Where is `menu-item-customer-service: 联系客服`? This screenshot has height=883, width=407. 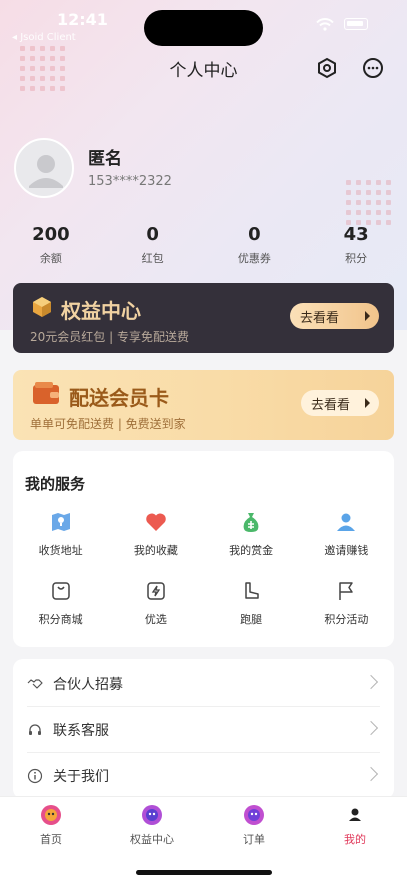
menu-item-customer-service: 联系客服 is located at coordinates (203, 730).